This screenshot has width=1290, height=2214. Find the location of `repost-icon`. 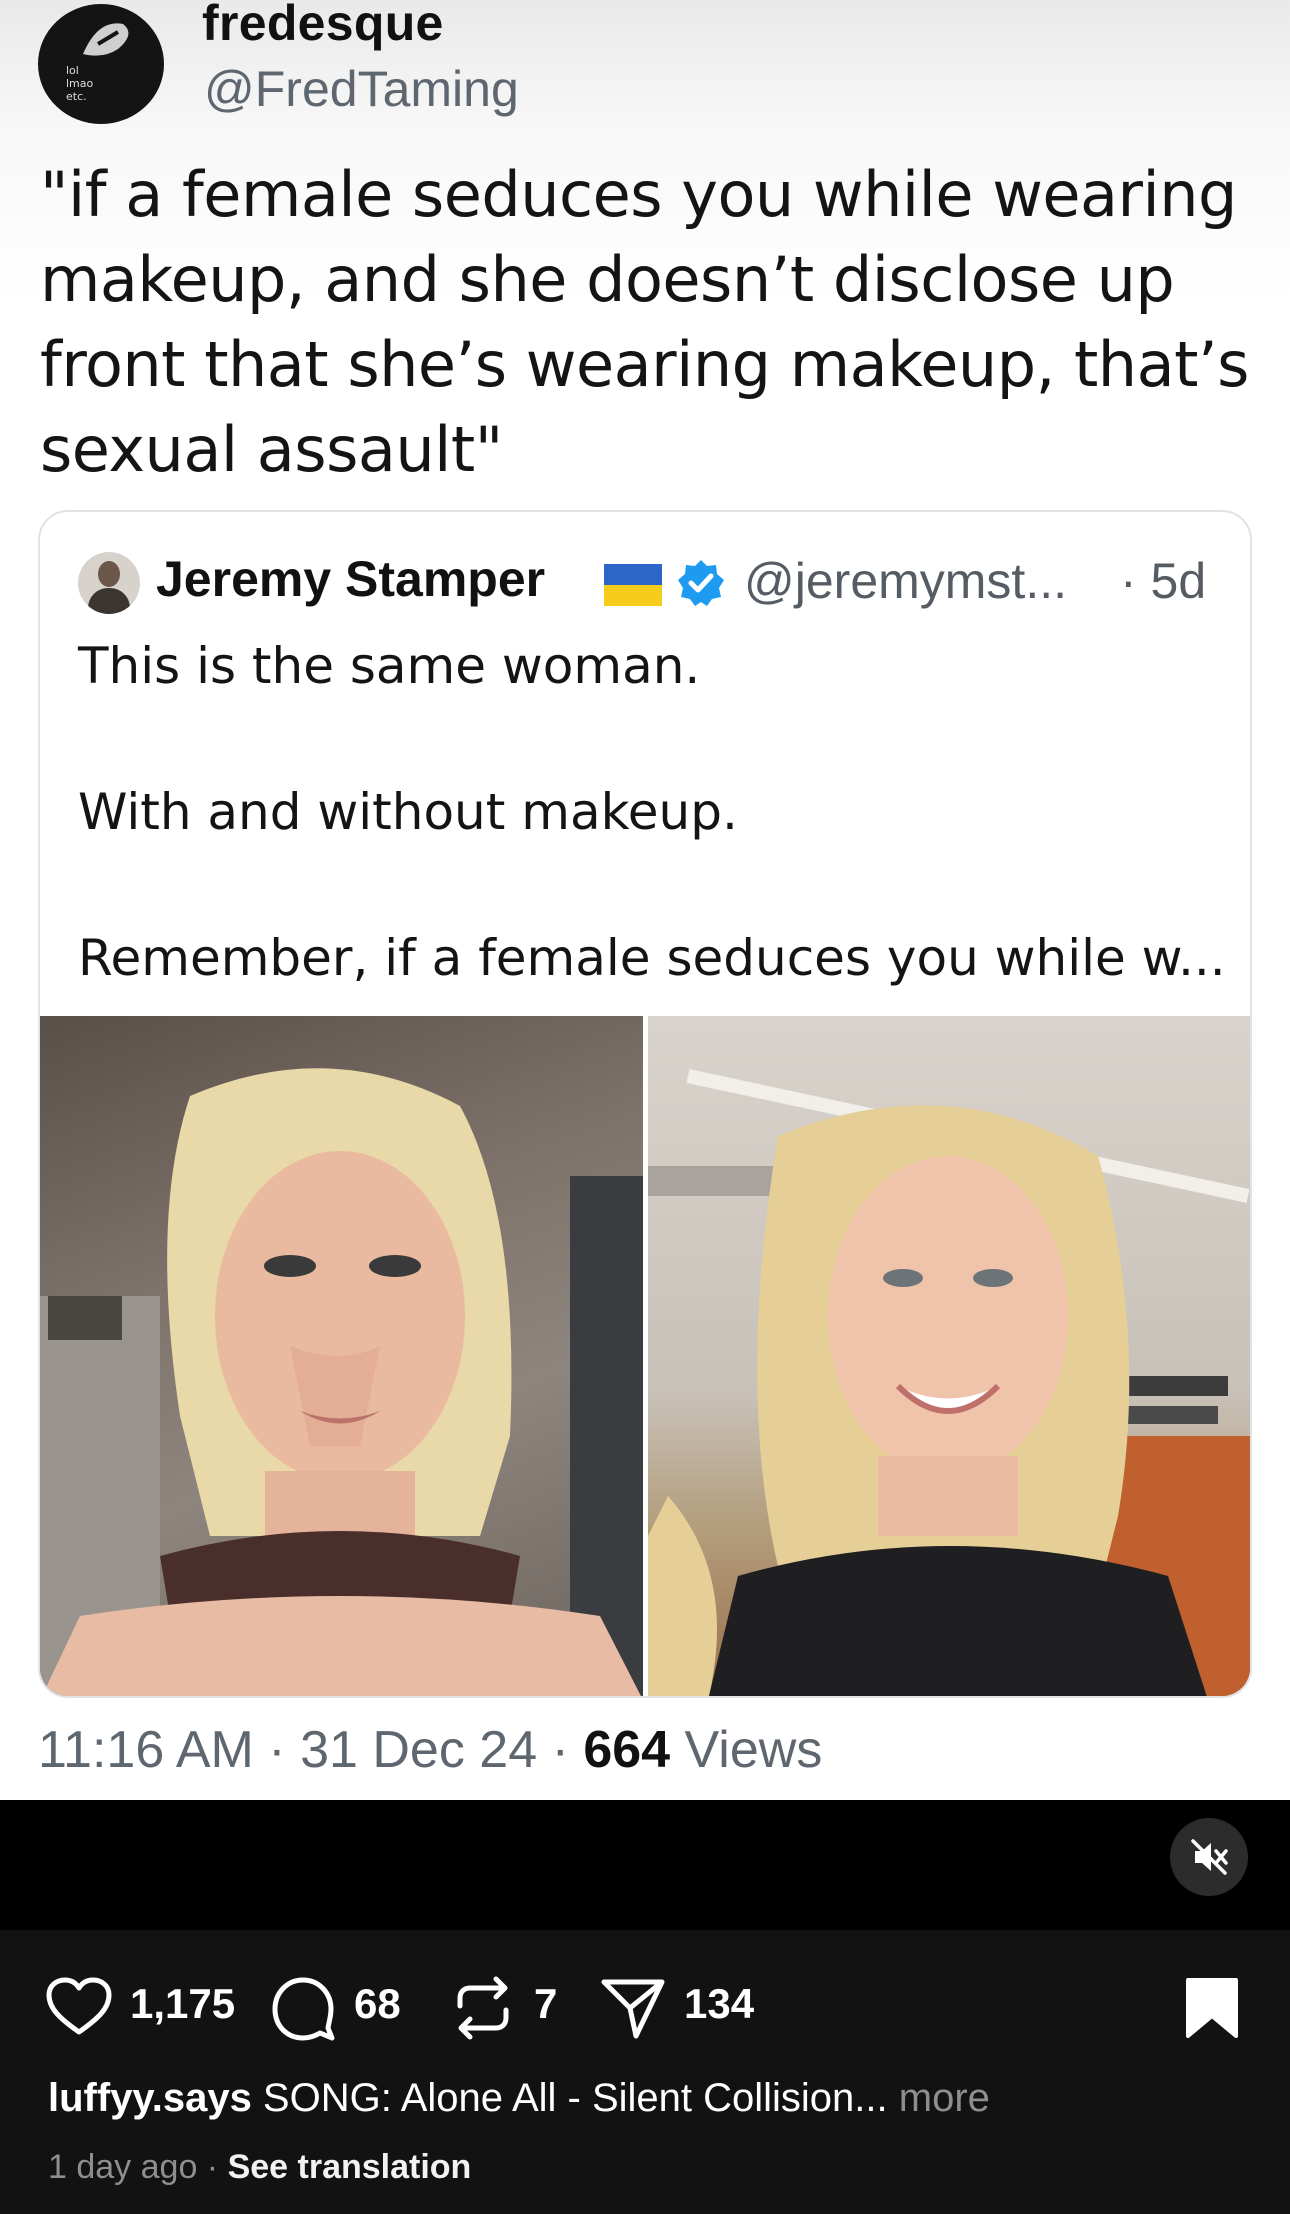

repost-icon is located at coordinates (483, 2008).